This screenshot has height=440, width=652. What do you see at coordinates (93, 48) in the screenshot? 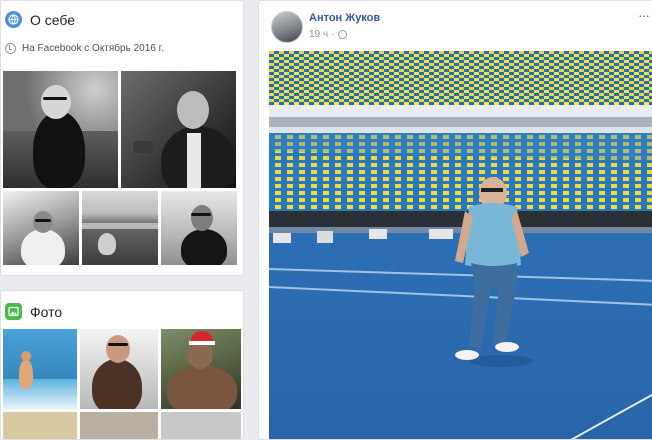
I see `since-text: На Facebook с Октябрь 2016 г.` at bounding box center [93, 48].